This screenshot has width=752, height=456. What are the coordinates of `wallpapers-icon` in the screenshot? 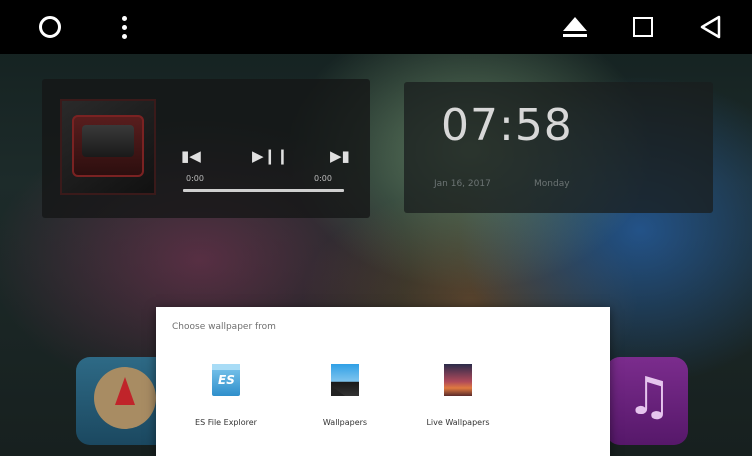 It's located at (345, 380).